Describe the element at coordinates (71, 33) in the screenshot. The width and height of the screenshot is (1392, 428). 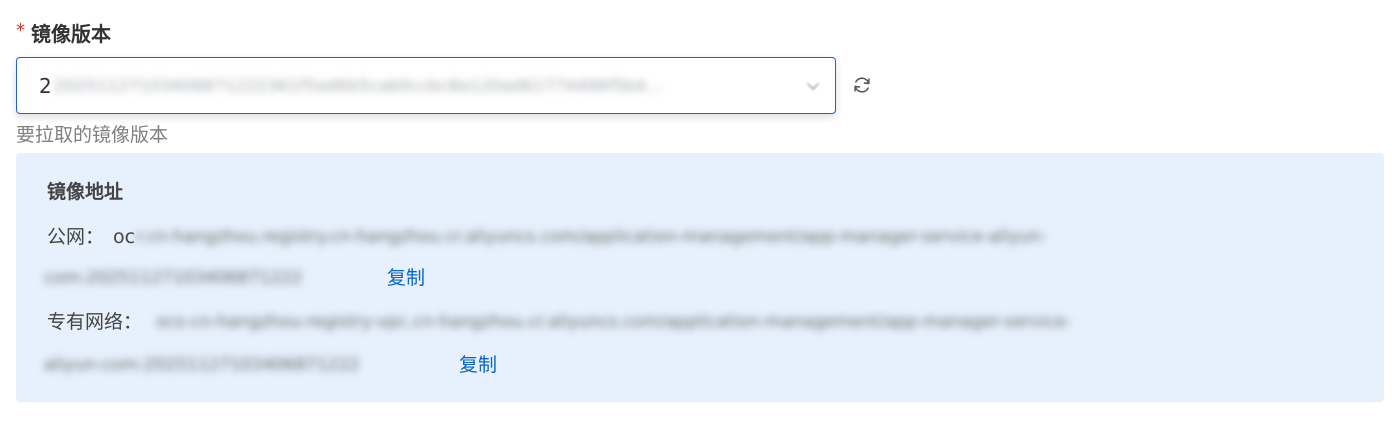
I see `field-label-text: 镜像版本` at that location.